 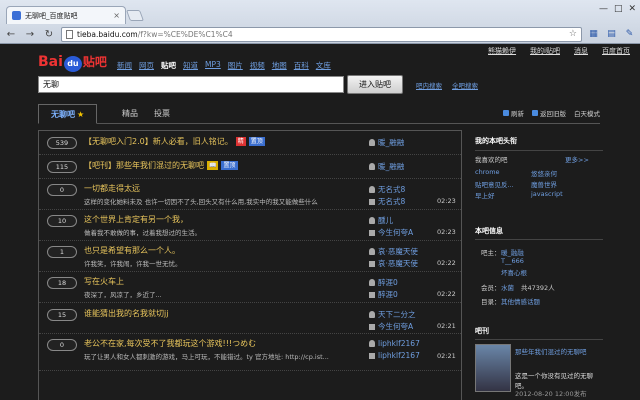 I want to click on day-mode-button: 白天模式, so click(x=587, y=113).